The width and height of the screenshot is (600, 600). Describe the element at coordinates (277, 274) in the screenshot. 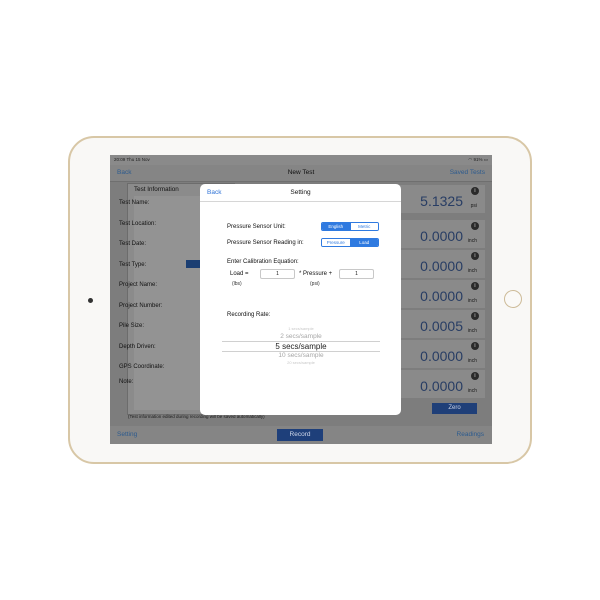

I see `coefficient-input: 1` at that location.